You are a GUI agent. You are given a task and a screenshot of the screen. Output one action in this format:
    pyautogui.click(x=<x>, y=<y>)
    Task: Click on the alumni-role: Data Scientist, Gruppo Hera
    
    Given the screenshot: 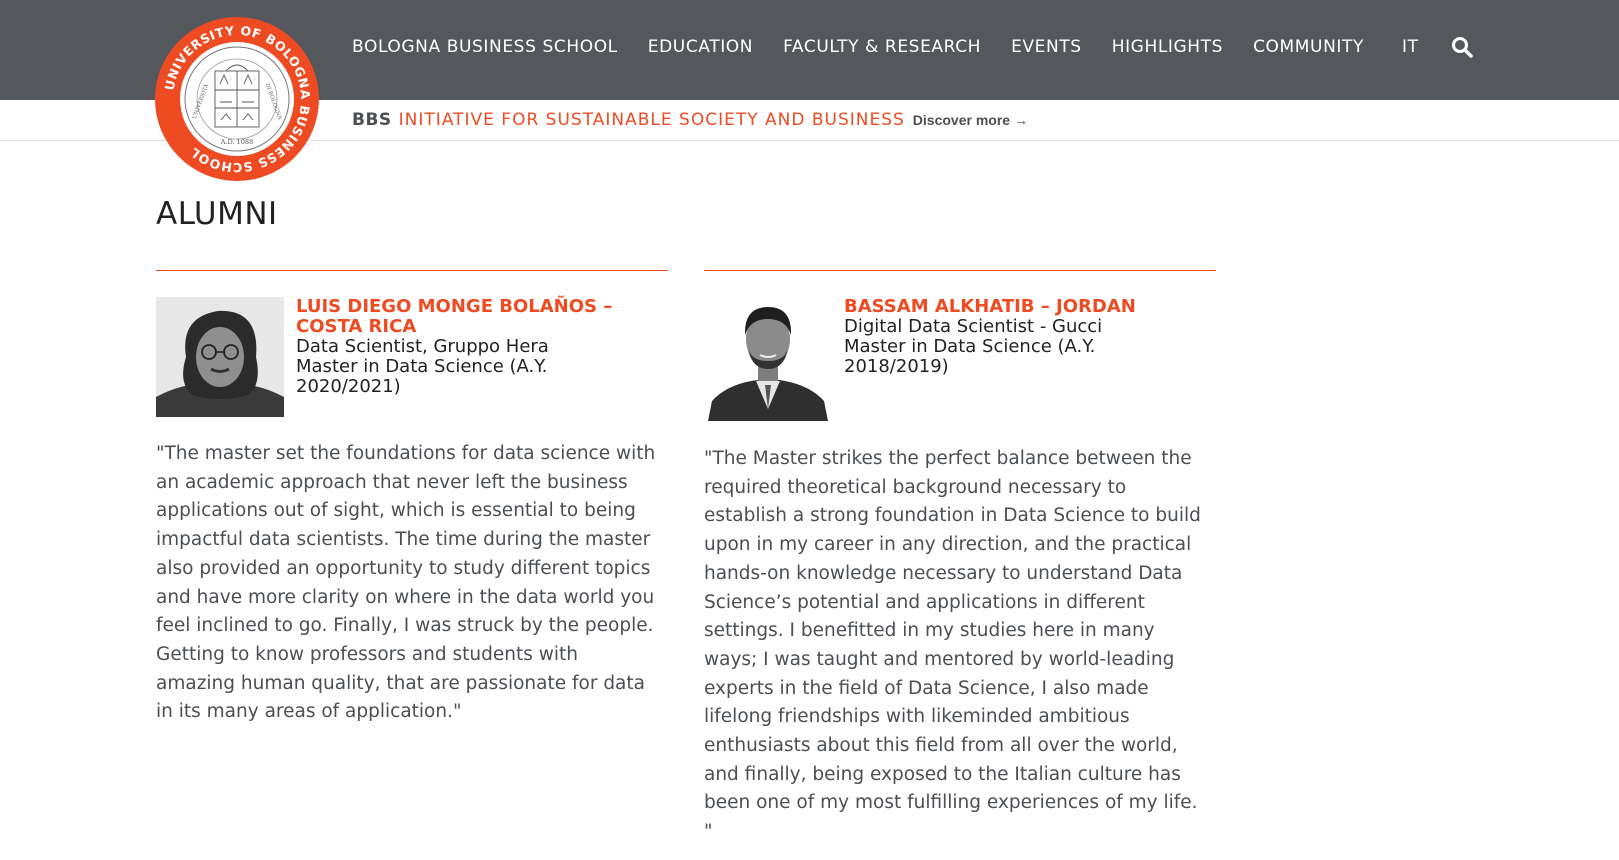 What is the action you would take?
    pyautogui.click(x=422, y=346)
    